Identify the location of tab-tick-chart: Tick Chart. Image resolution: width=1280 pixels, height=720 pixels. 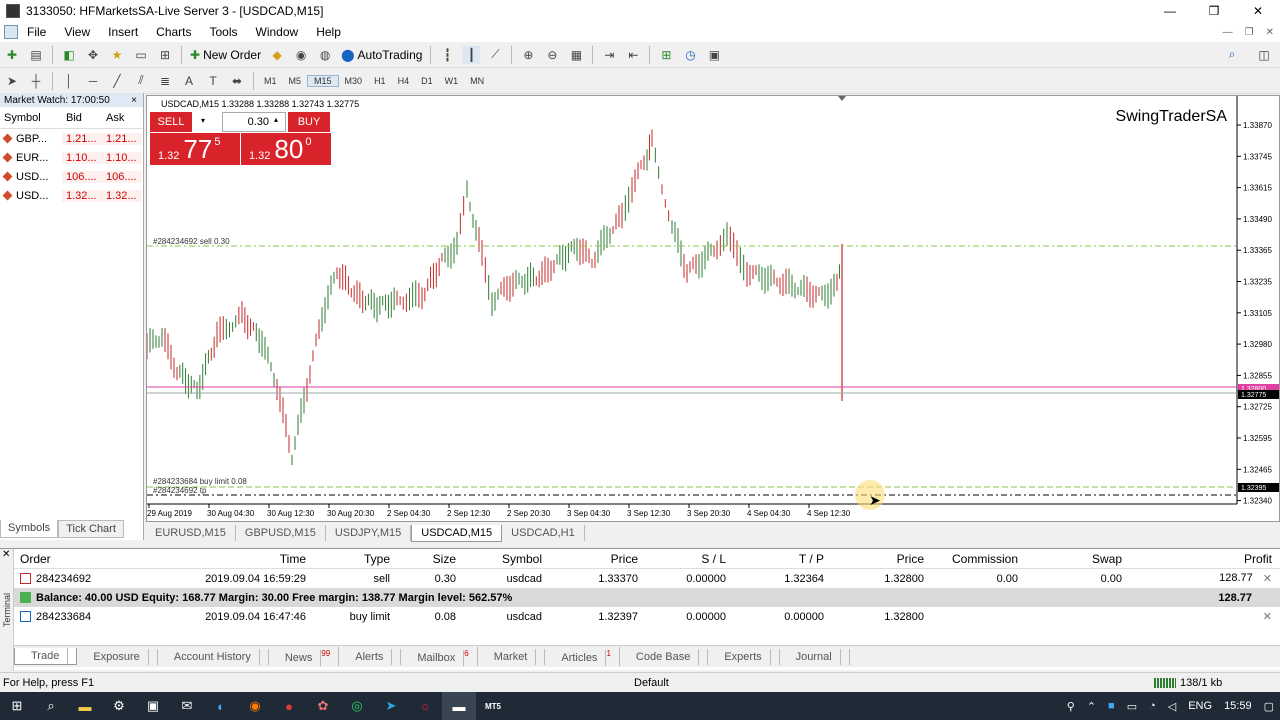
(91, 529).